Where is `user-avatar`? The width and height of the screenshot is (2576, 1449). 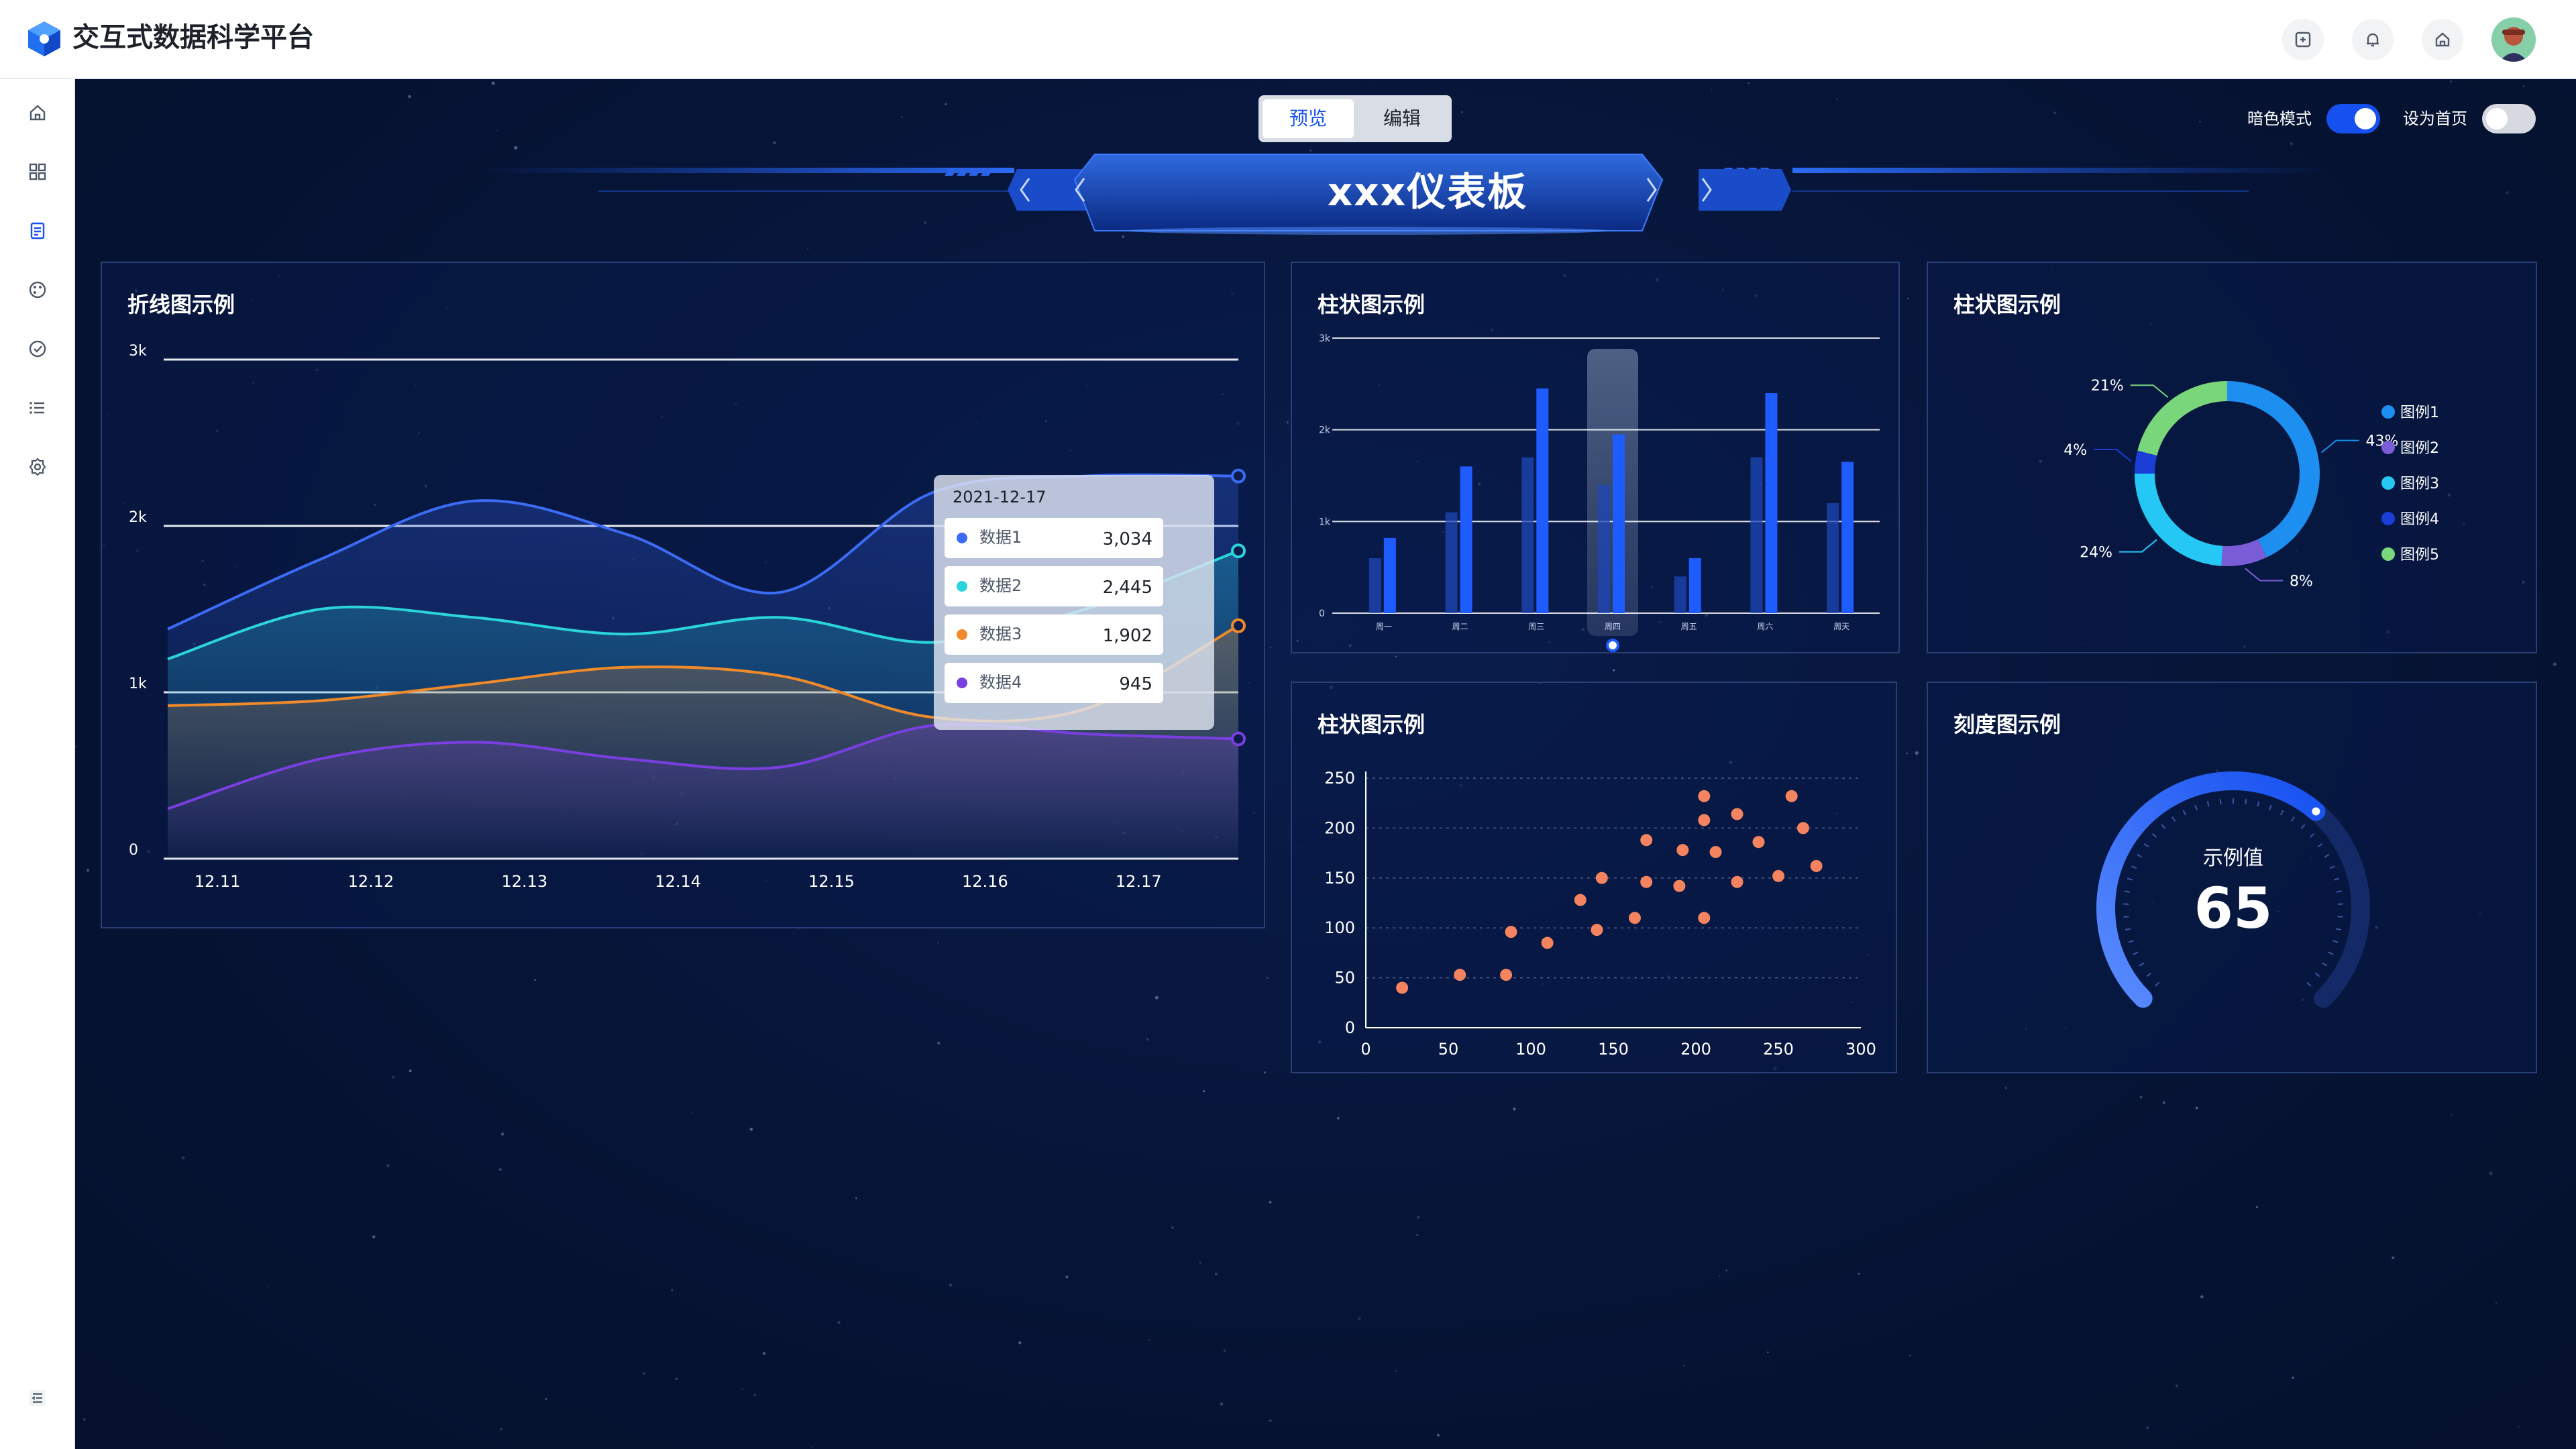 user-avatar is located at coordinates (2513, 39).